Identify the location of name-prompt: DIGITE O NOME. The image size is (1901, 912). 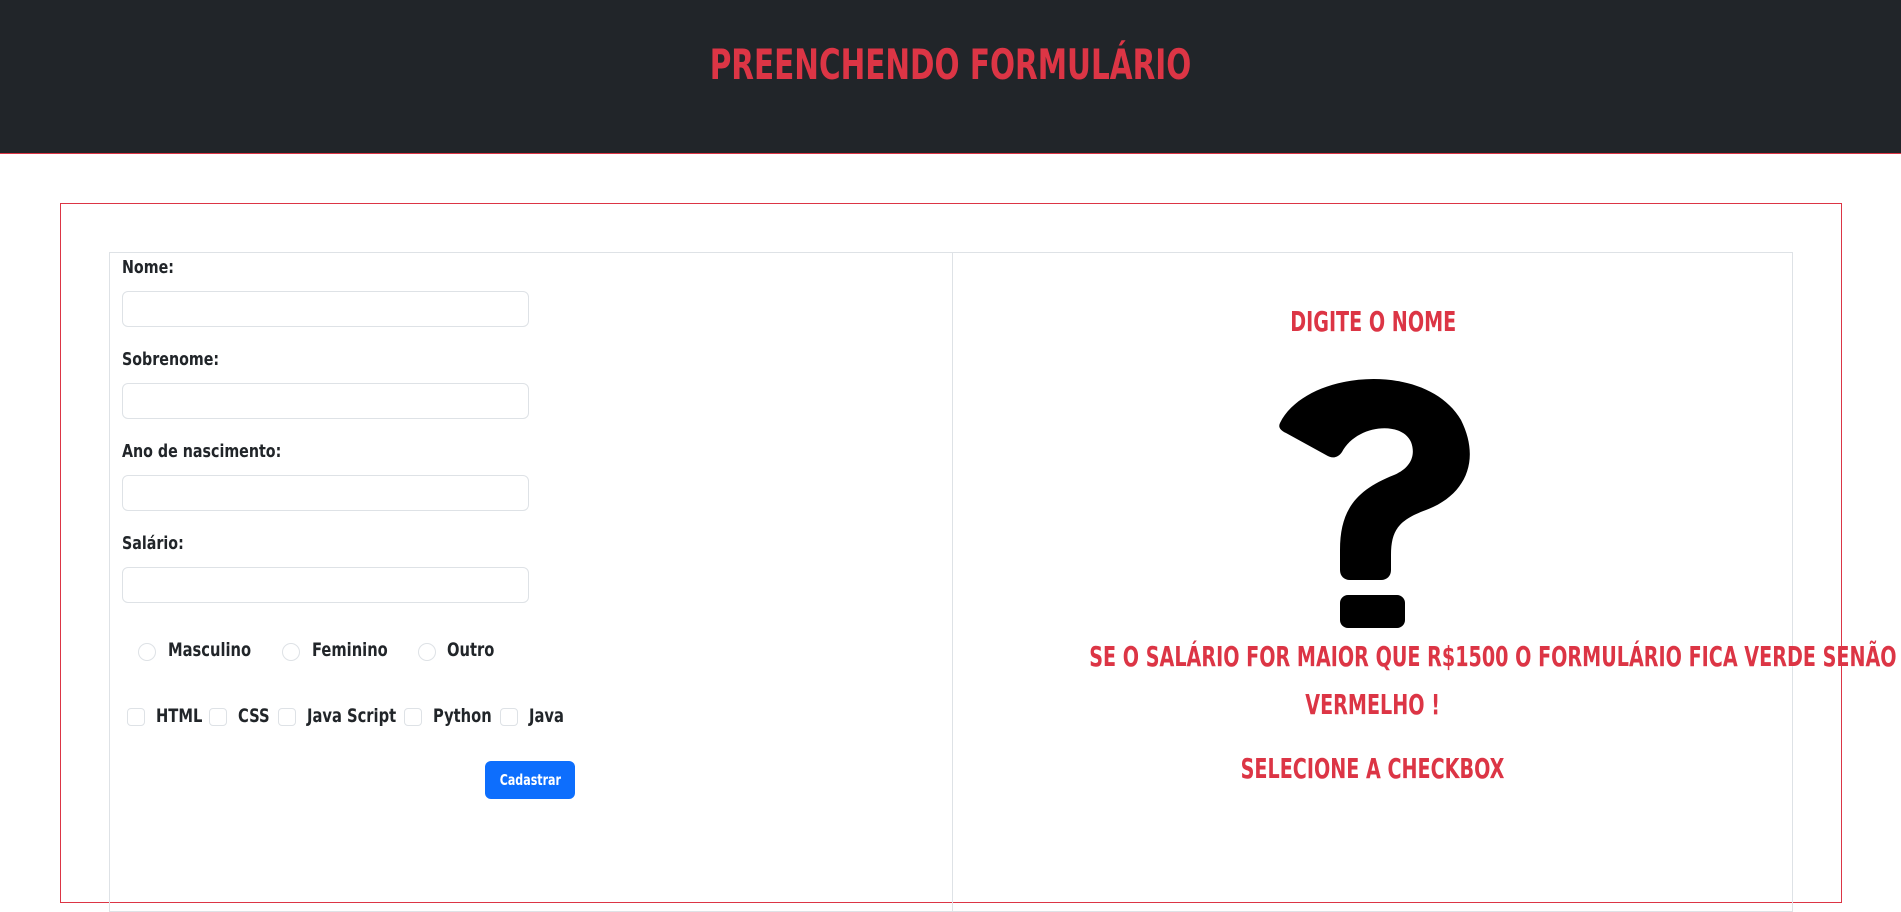
(1373, 321).